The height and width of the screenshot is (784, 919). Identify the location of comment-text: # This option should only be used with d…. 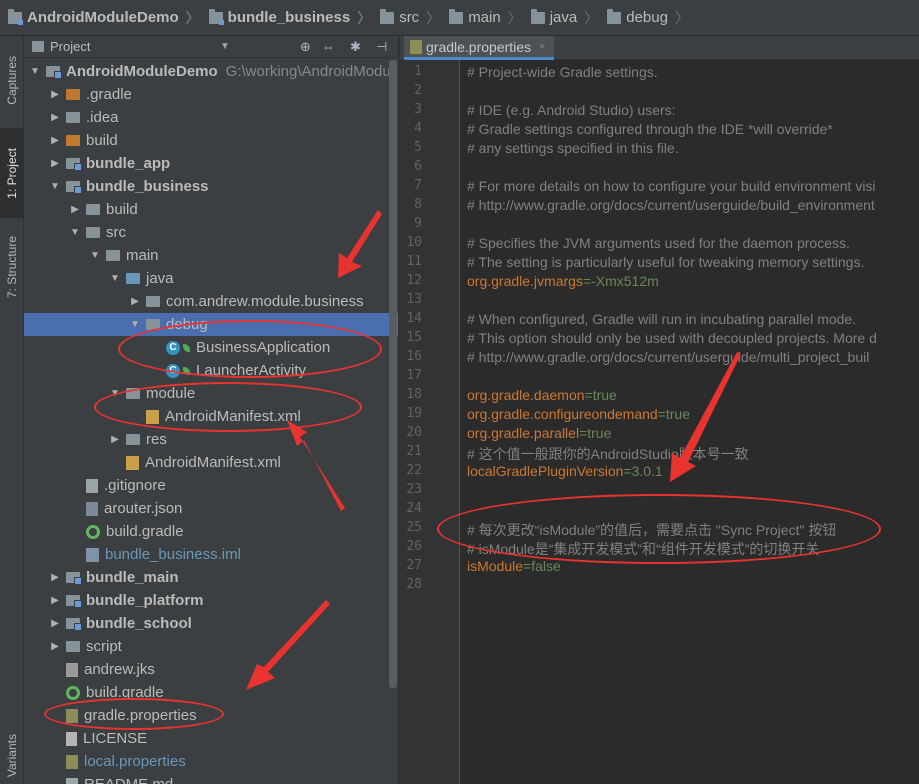
(672, 338).